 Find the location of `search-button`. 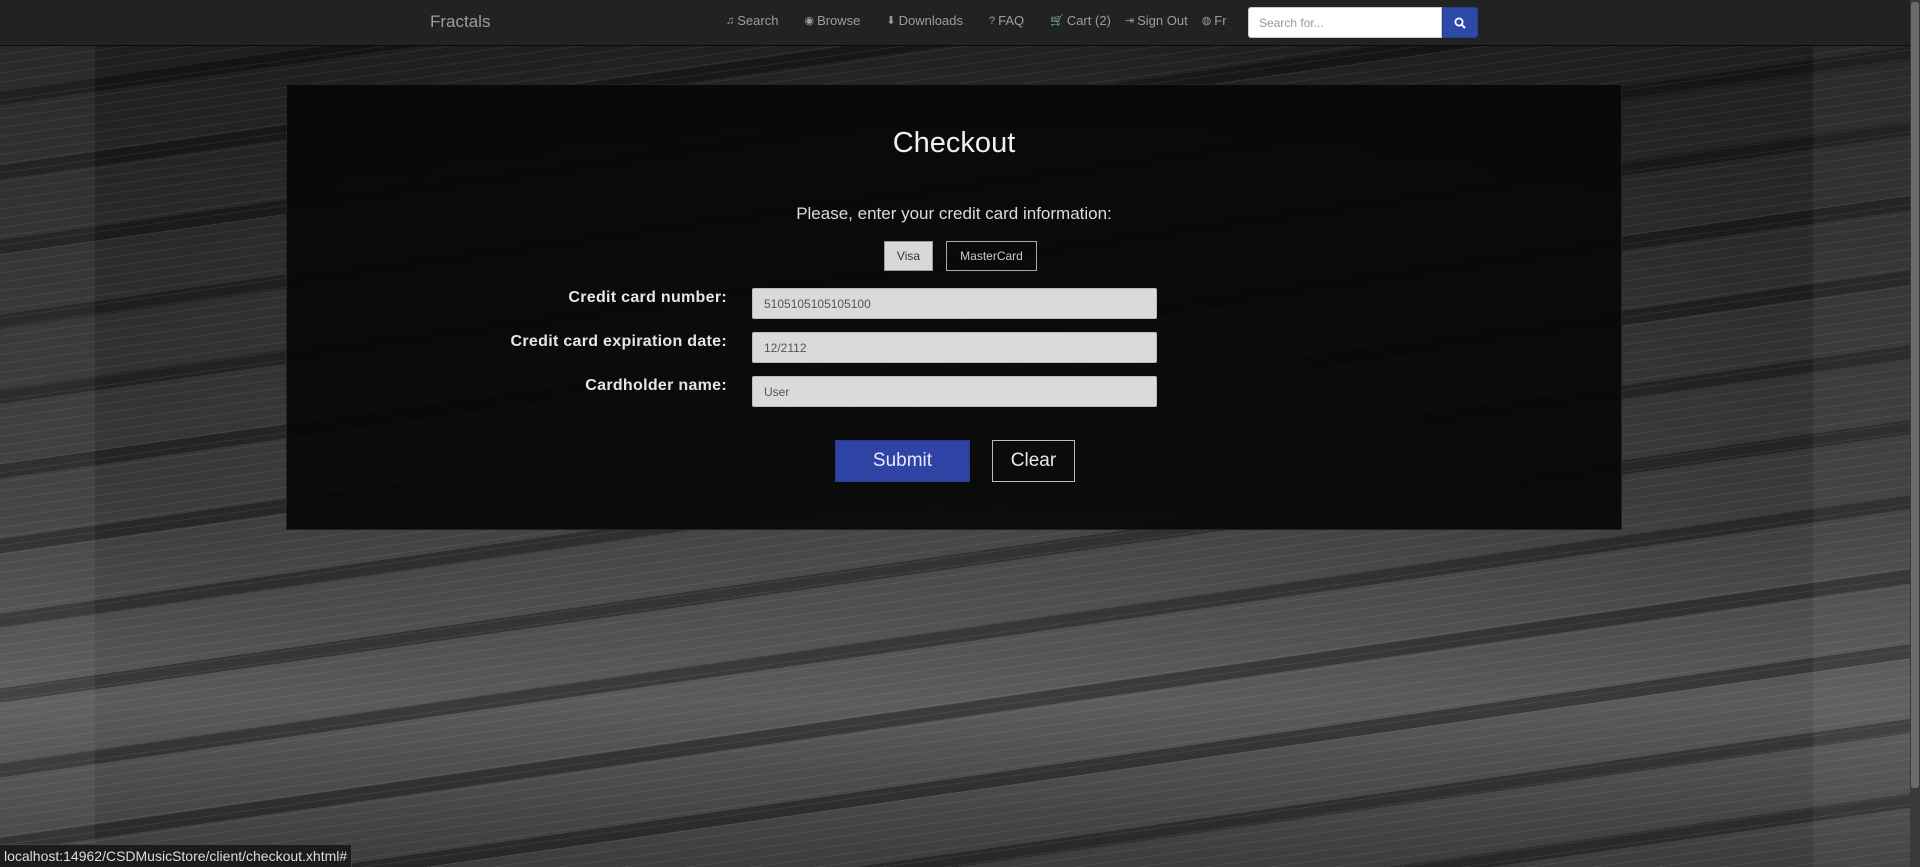

search-button is located at coordinates (1460, 22).